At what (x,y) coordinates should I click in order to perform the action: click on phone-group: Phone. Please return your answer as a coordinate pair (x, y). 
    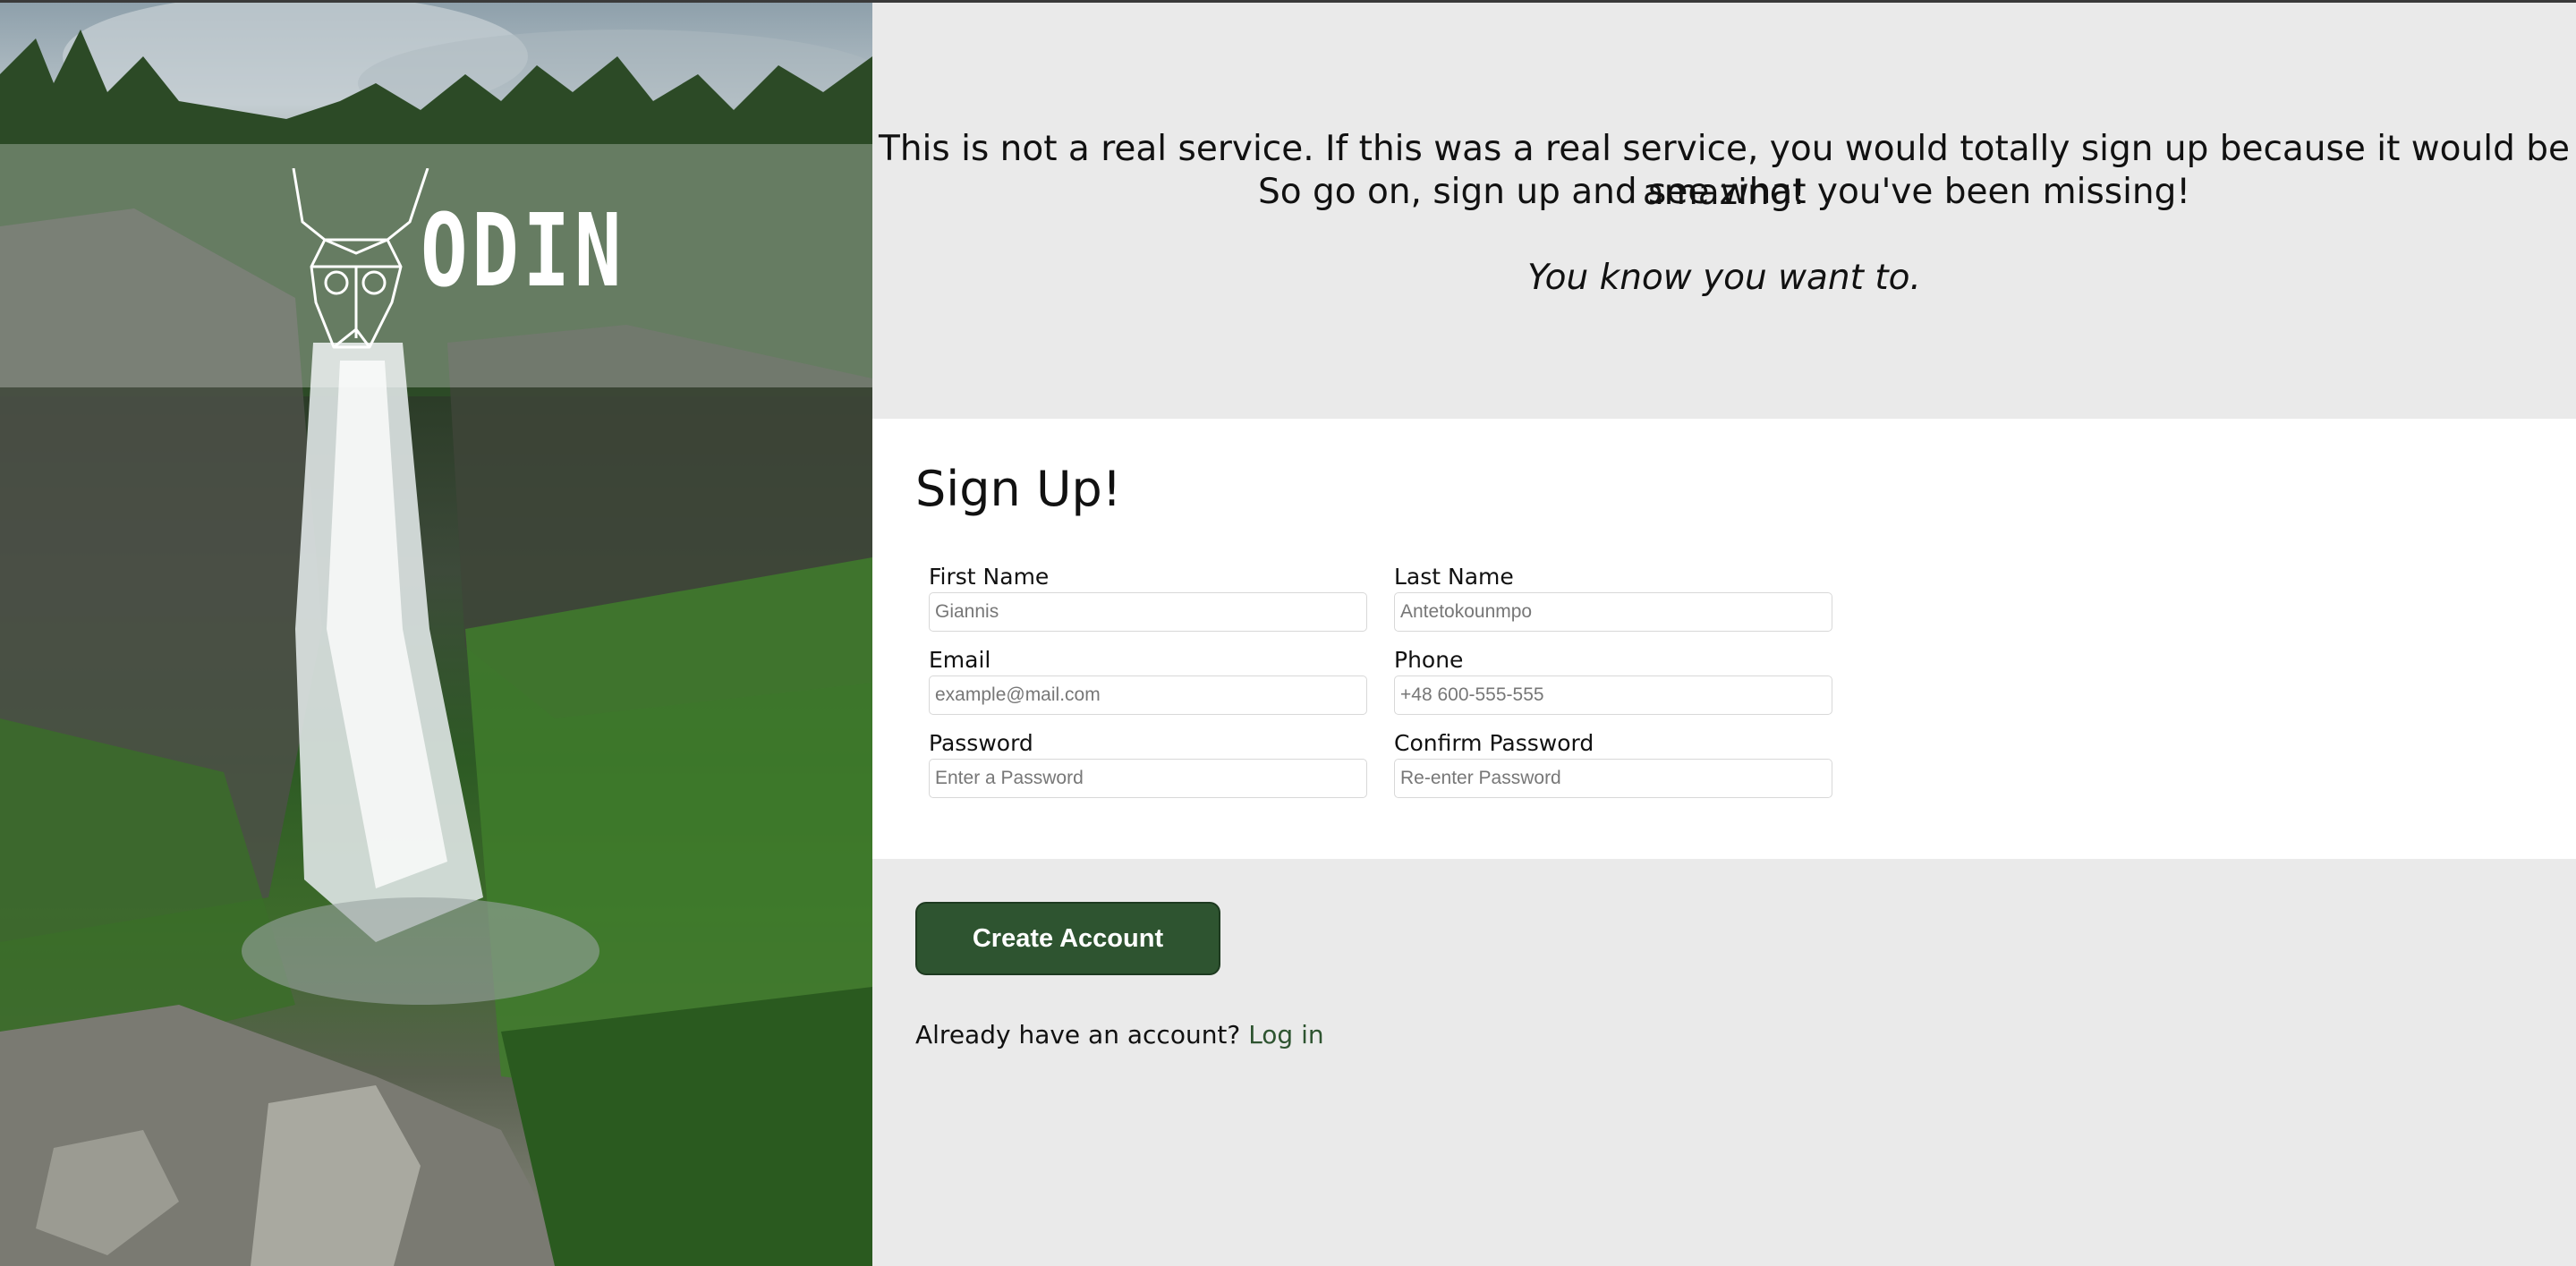
    Looking at the image, I should click on (1613, 681).